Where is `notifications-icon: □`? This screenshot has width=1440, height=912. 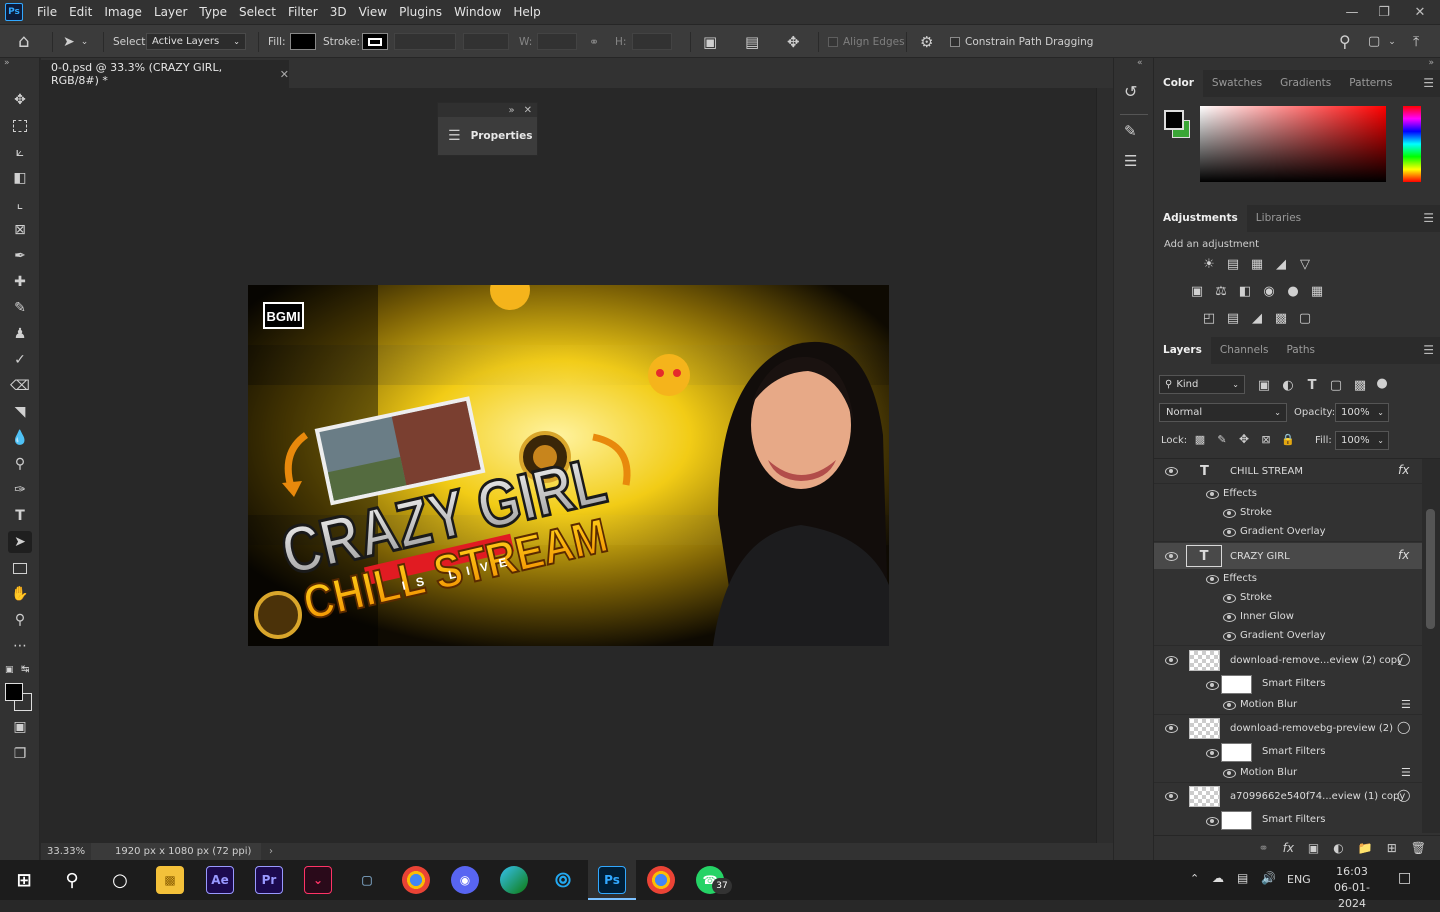
notifications-icon: □ is located at coordinates (1404, 878).